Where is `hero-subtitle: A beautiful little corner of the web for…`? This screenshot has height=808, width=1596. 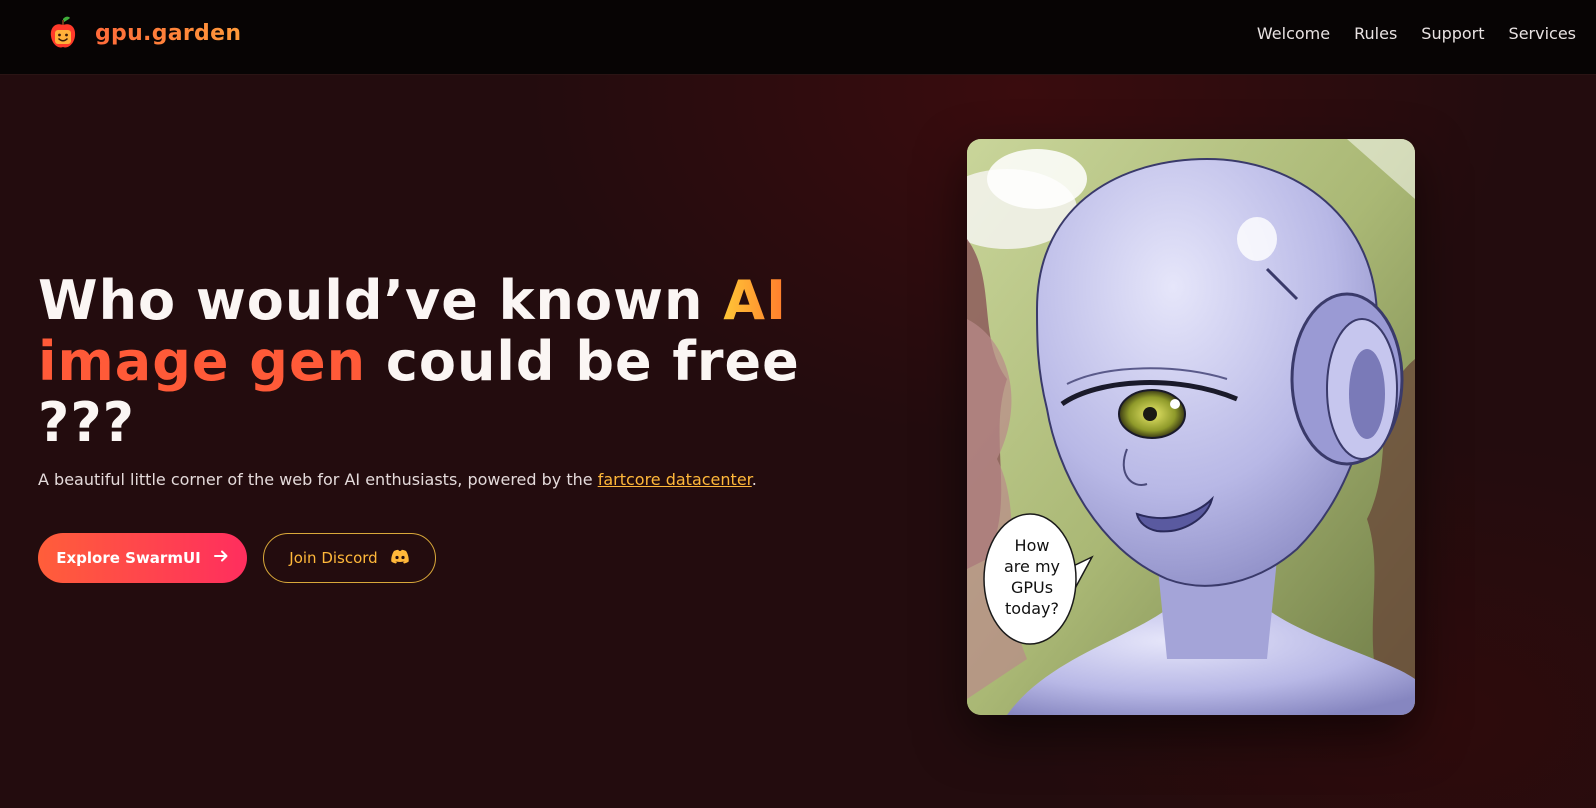
hero-subtitle: A beautiful little corner of the web for… is located at coordinates (397, 479).